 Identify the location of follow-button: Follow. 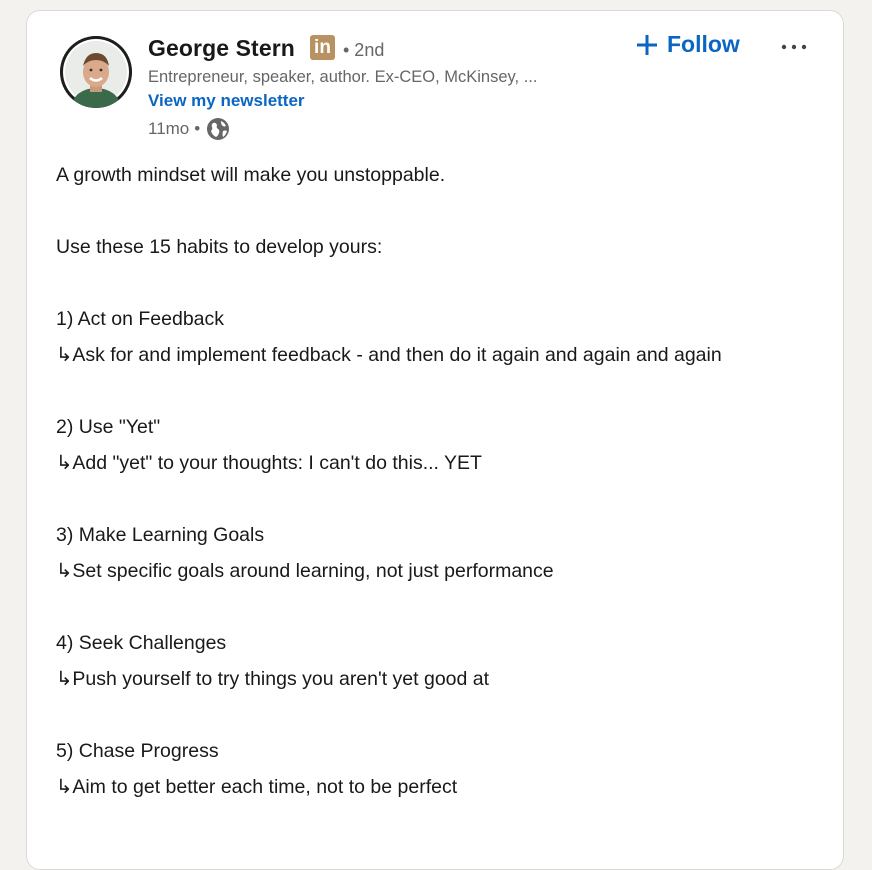
(687, 44).